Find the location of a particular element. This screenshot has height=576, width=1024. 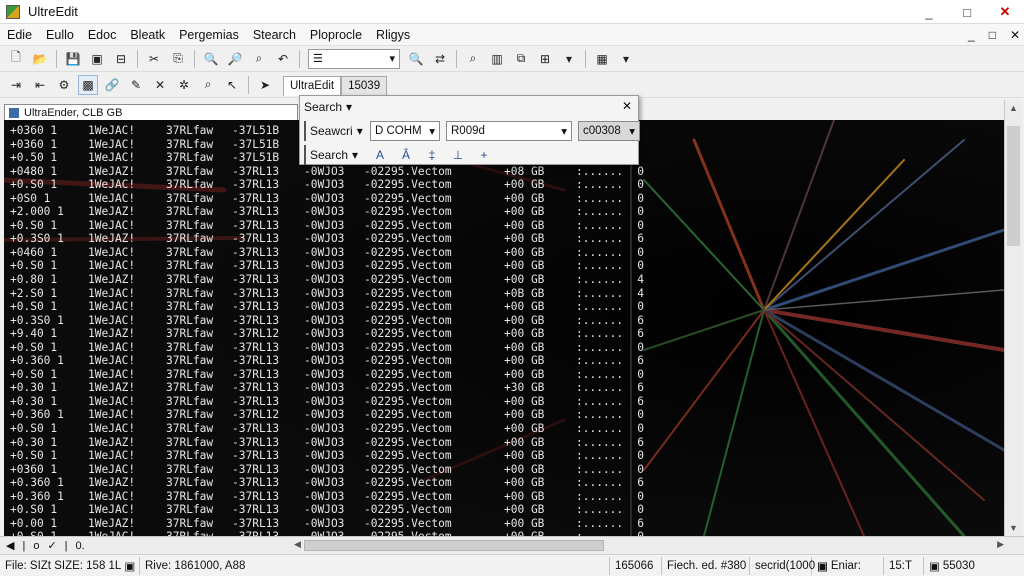

status-mode: secrid(1000 ▣ is located at coordinates (789, 565).